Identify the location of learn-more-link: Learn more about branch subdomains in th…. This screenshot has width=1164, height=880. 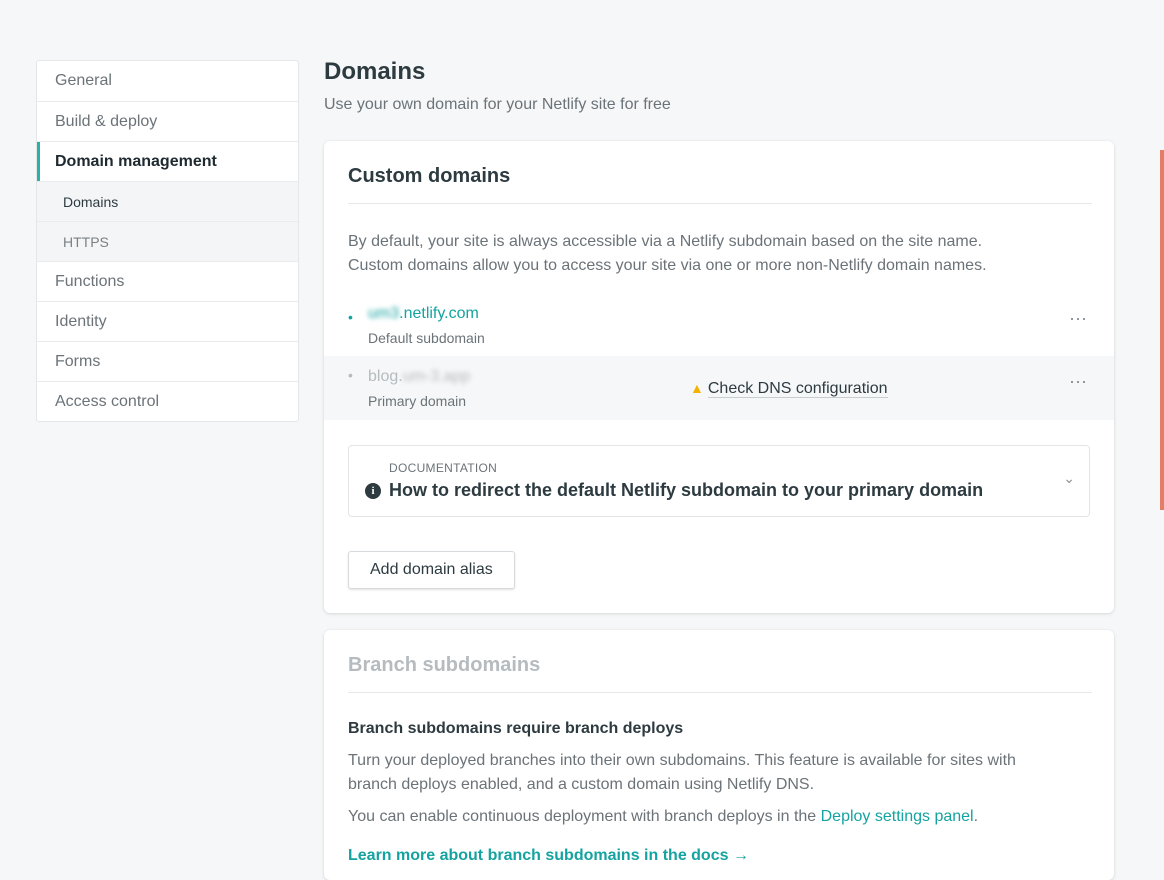
(548, 856).